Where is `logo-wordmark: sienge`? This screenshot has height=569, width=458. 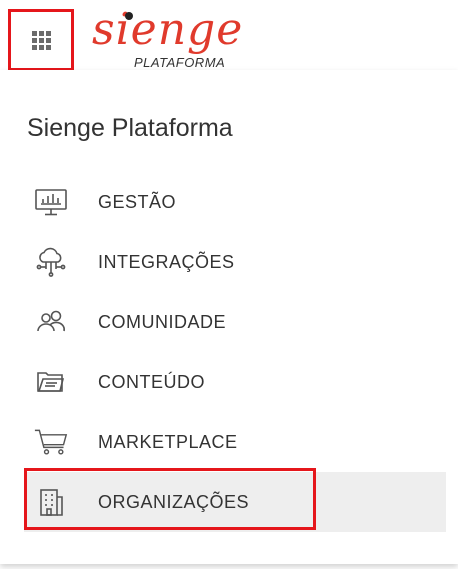
logo-wordmark: sienge is located at coordinates (168, 29).